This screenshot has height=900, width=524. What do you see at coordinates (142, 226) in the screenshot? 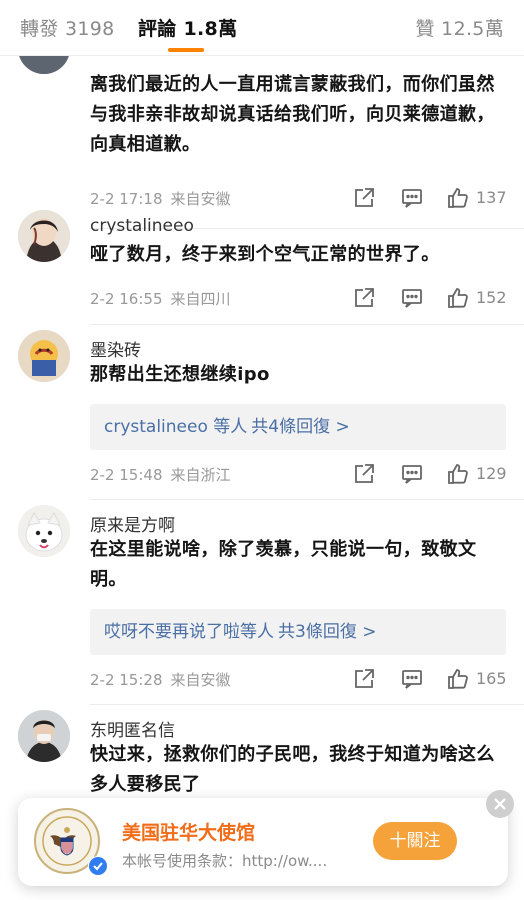
I see `comment-username: crystalineeo` at bounding box center [142, 226].